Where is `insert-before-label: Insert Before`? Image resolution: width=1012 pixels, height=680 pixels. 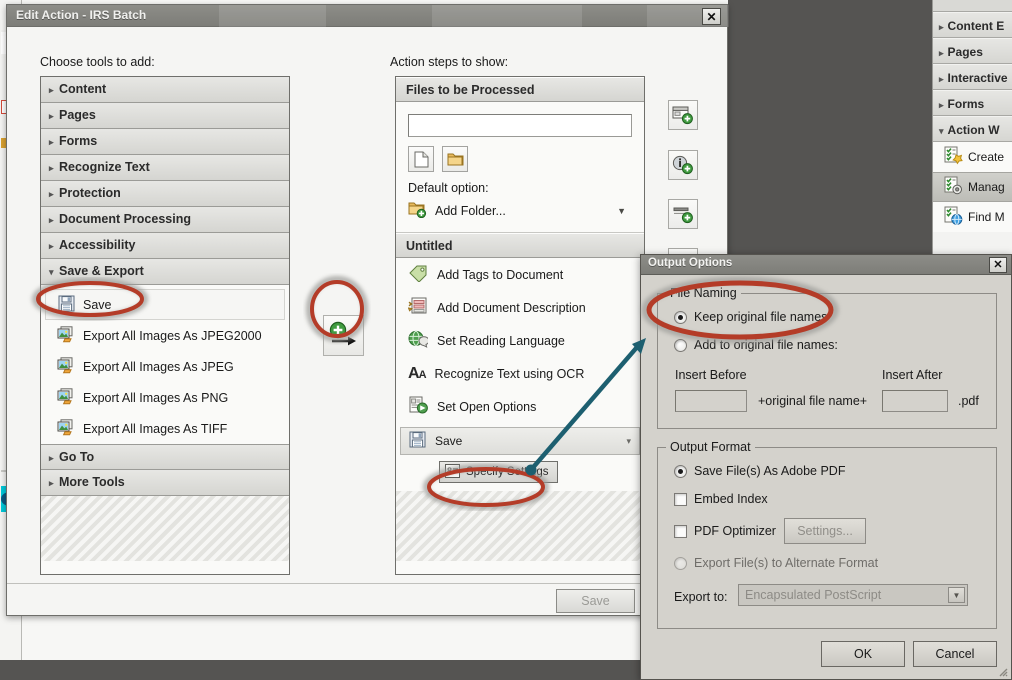
insert-before-label: Insert Before is located at coordinates (711, 375).